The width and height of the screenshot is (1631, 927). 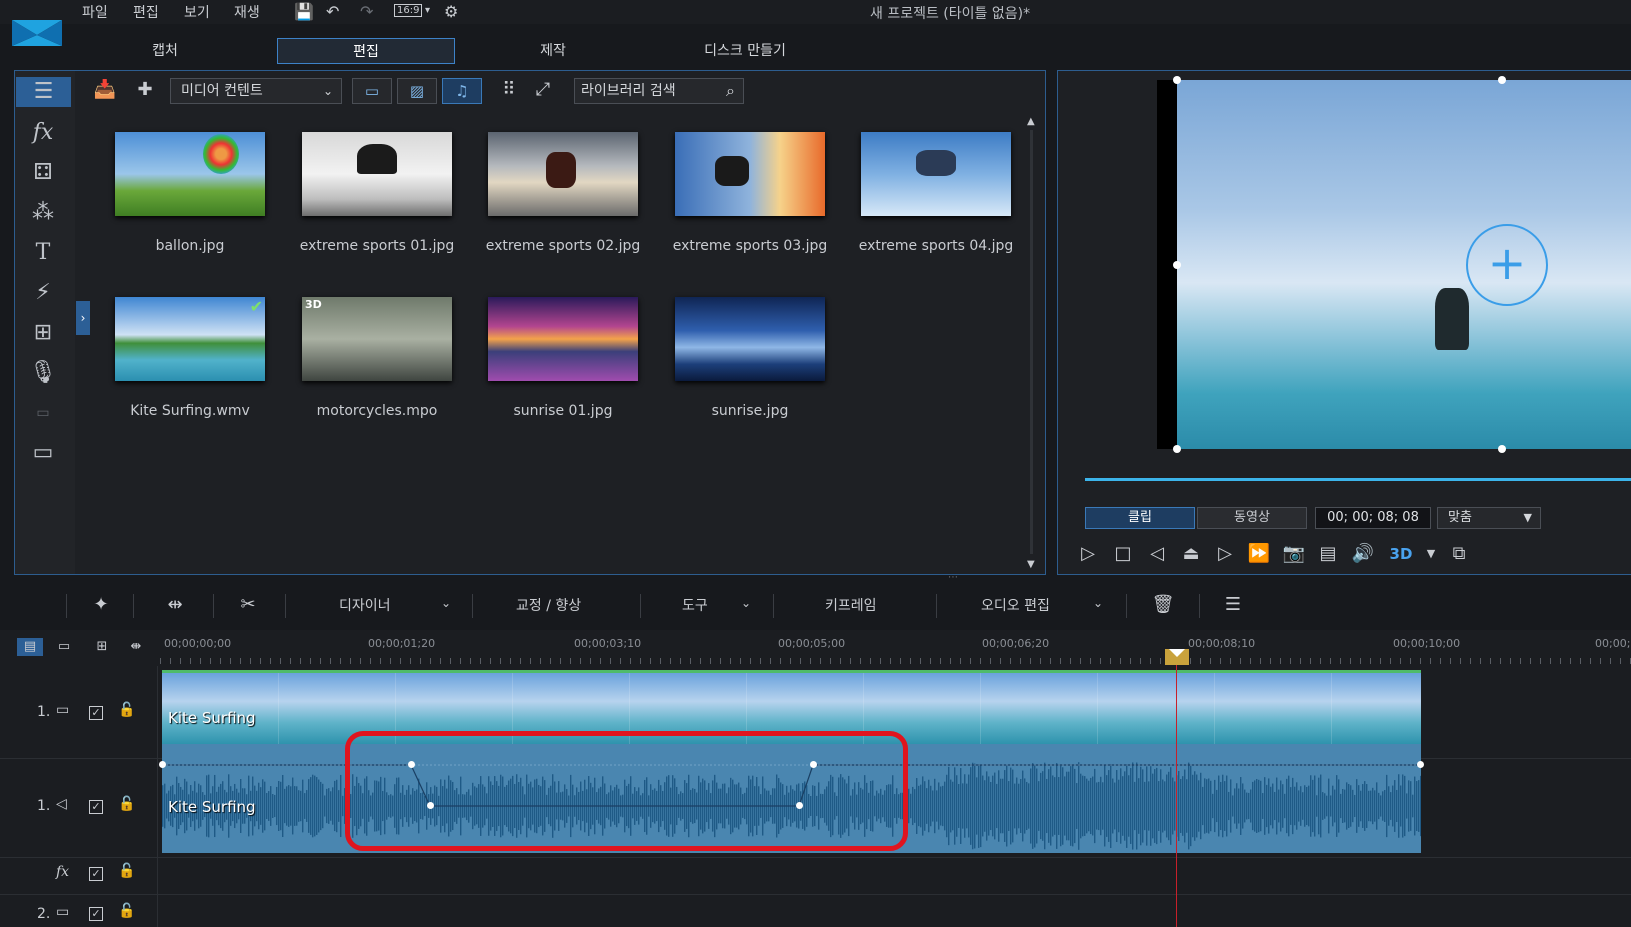 I want to click on zoom-timeline-icon: ⇼, so click(x=136, y=647).